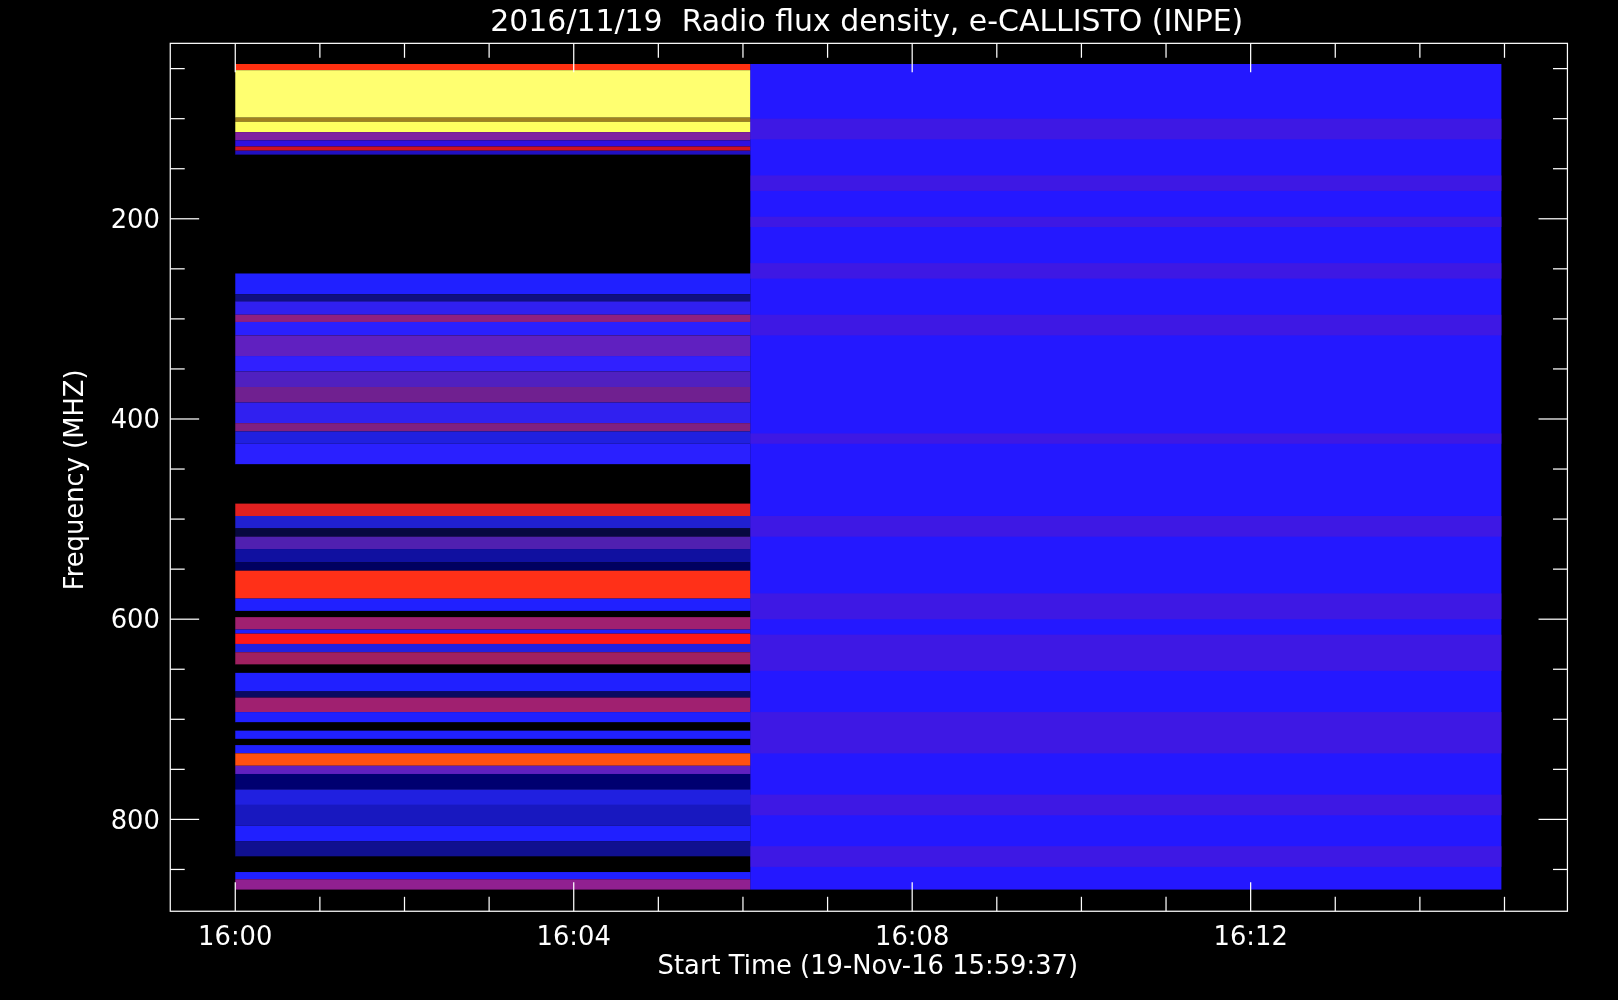 Image resolution: width=1618 pixels, height=1000 pixels. Describe the element at coordinates (135, 619) in the screenshot. I see `y-tick-label: 600` at that location.